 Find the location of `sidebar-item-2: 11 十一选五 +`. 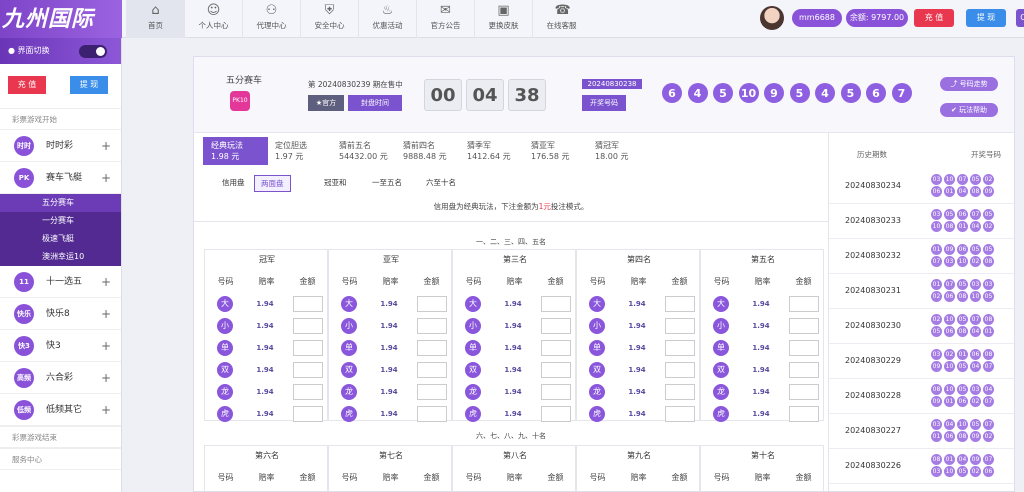

sidebar-item-2: 11 十一选五 + is located at coordinates (60, 282).